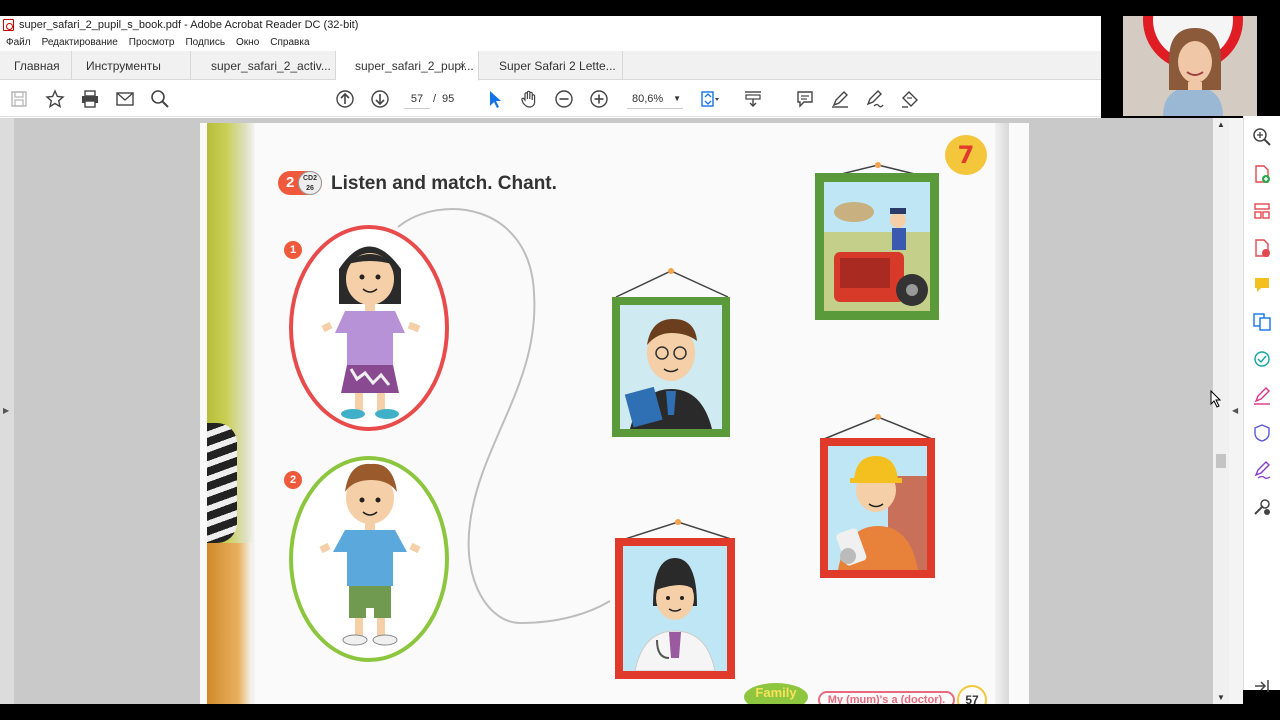  Describe the element at coordinates (753, 99) in the screenshot. I see `scroll-mode-icon` at that location.